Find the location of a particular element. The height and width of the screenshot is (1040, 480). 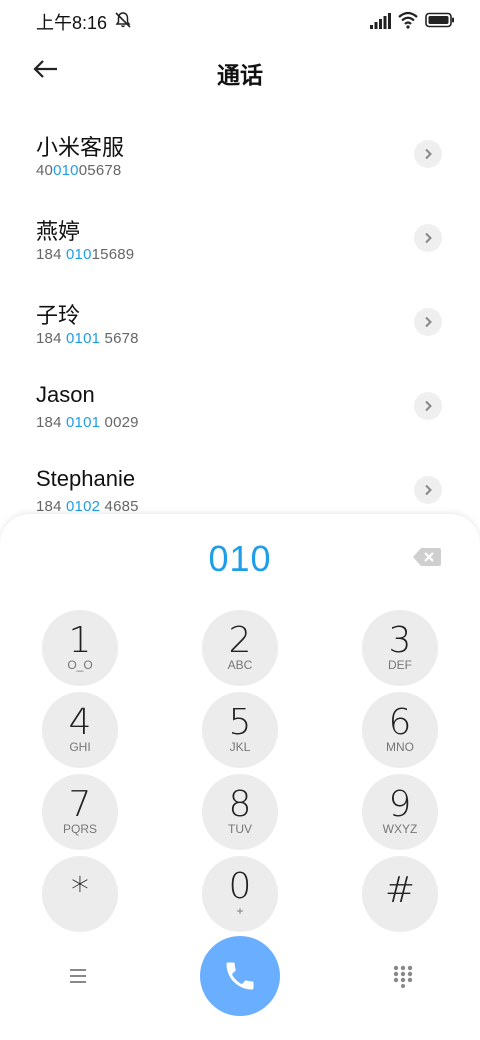

dial-key-0: 0 + is located at coordinates (240, 894).